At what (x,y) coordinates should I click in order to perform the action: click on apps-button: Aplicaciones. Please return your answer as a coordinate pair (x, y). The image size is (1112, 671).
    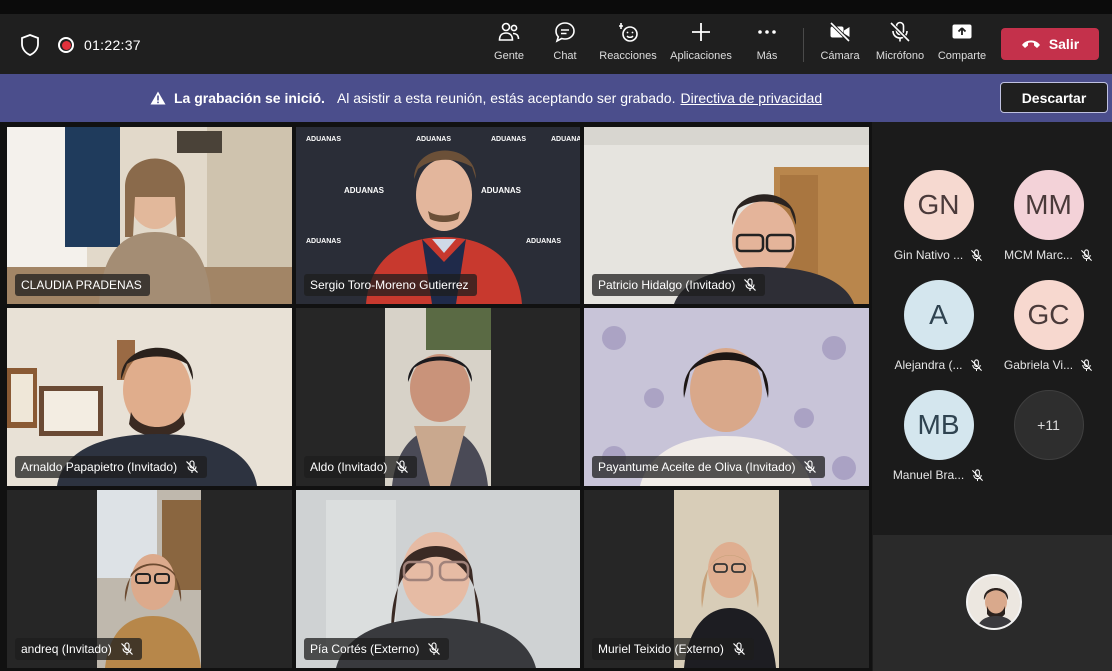
    Looking at the image, I should click on (701, 41).